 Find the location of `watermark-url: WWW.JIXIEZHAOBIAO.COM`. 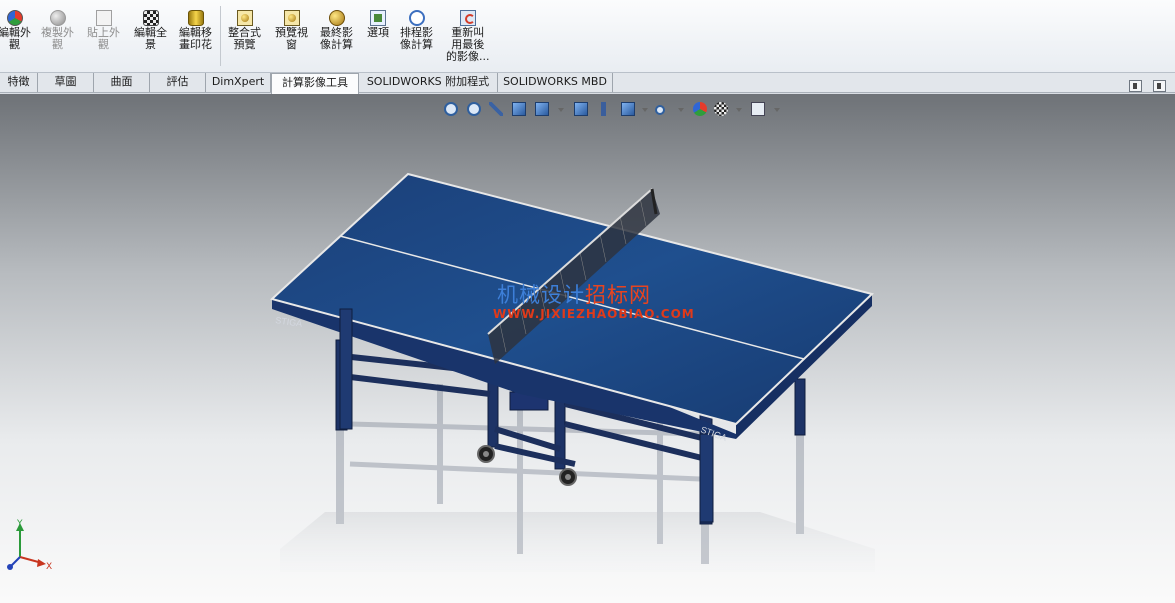

watermark-url: WWW.JIXIEZHAOBIAO.COM is located at coordinates (594, 314).